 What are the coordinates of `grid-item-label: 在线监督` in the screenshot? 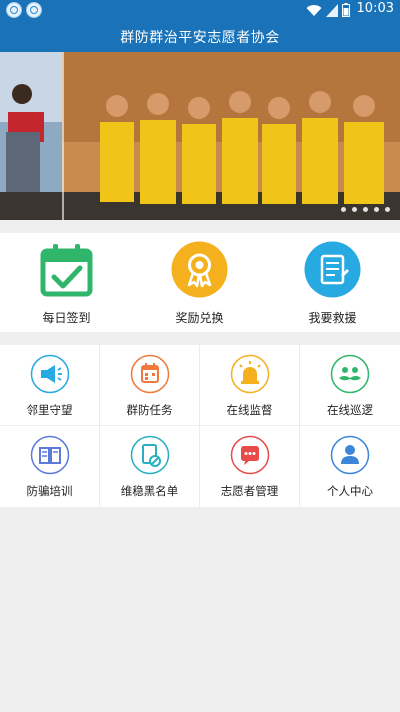 It's located at (249, 410).